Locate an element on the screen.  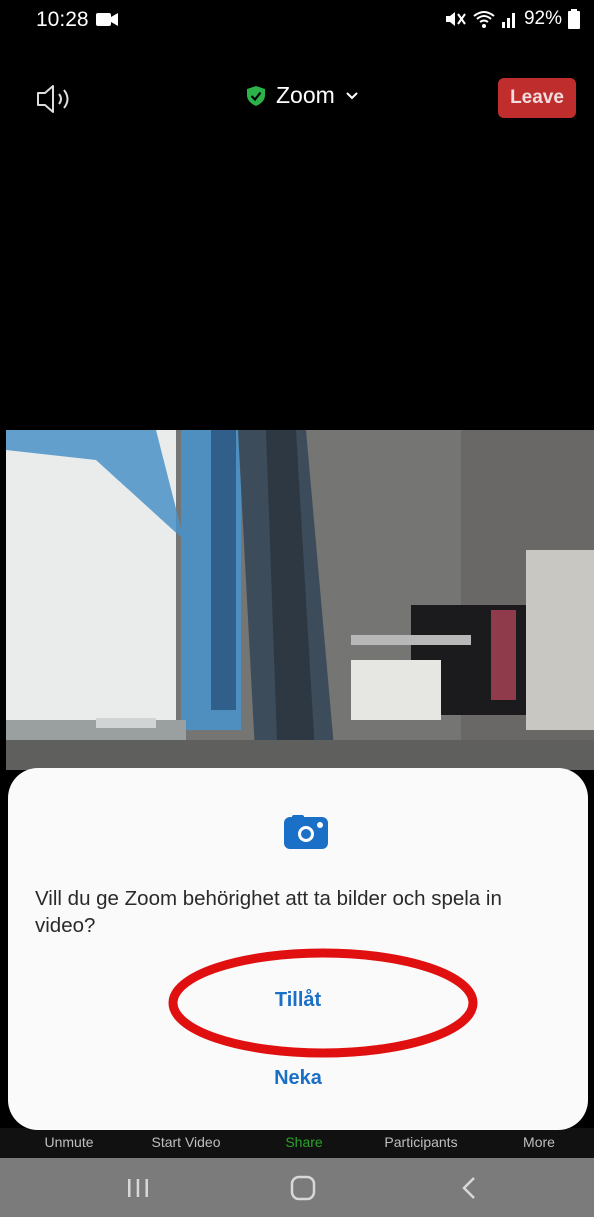
camera-icon is located at coordinates (306, 832).